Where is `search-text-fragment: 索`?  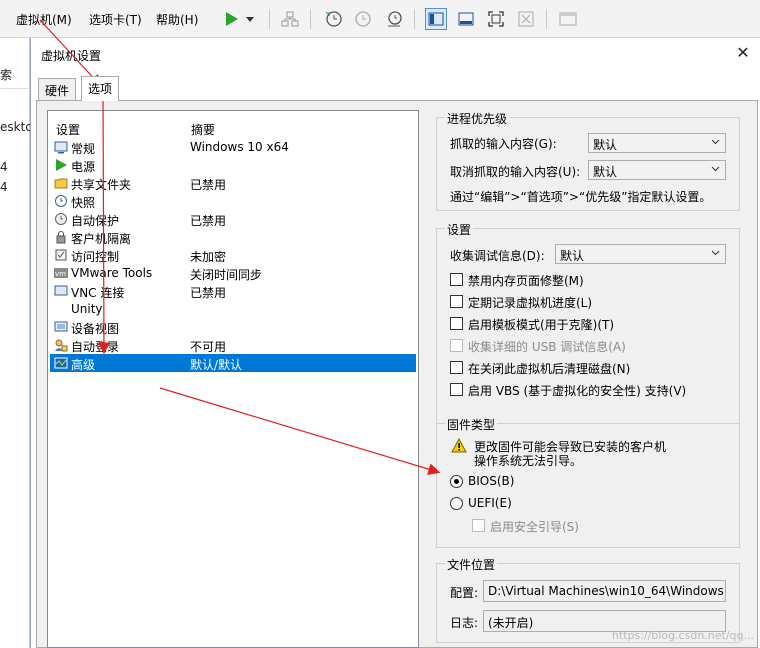
search-text-fragment: 索 is located at coordinates (6, 75).